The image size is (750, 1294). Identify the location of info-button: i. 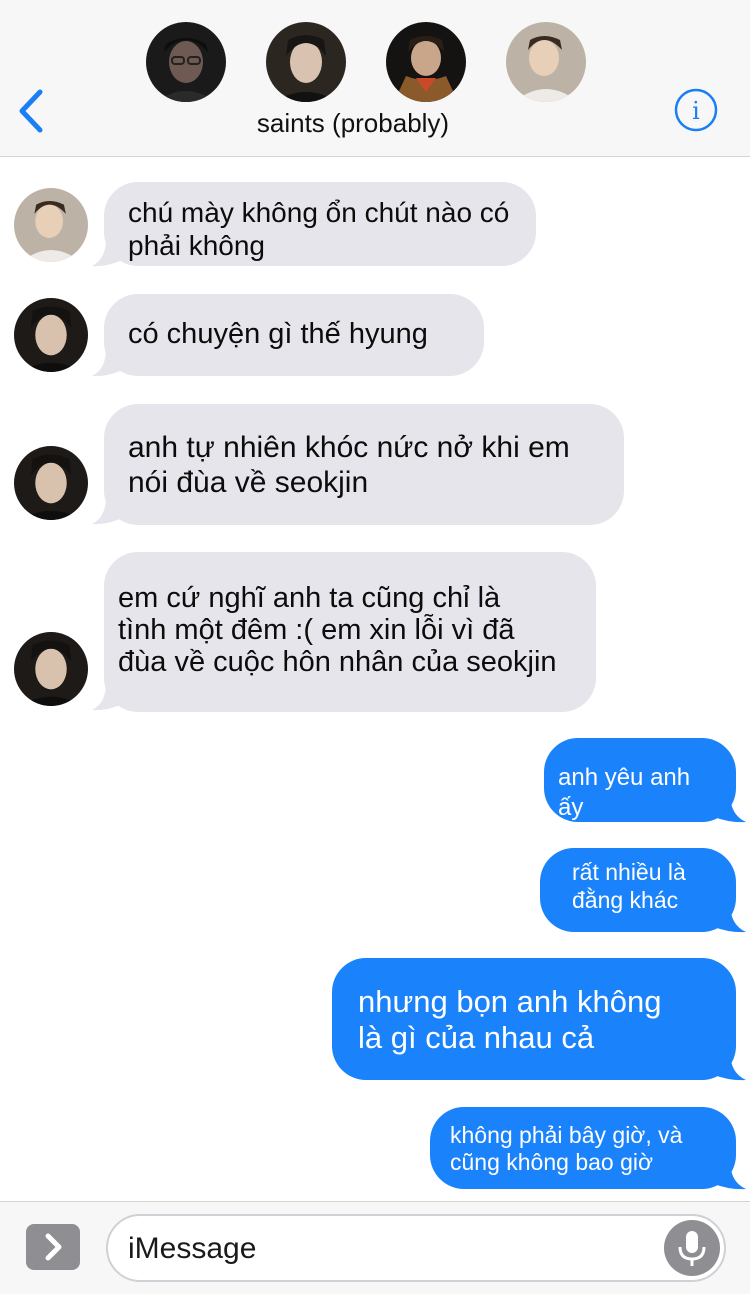
(696, 110).